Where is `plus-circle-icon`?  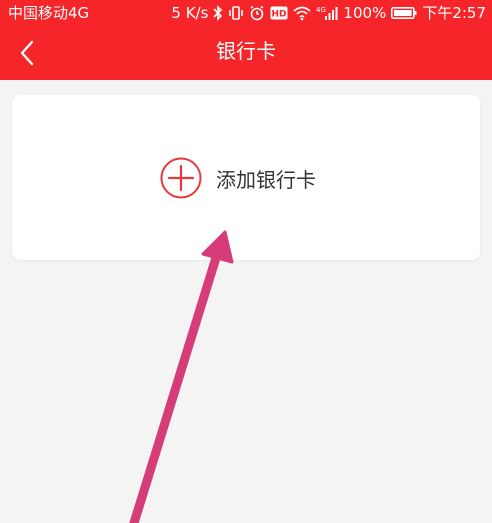
plus-circle-icon is located at coordinates (181, 178).